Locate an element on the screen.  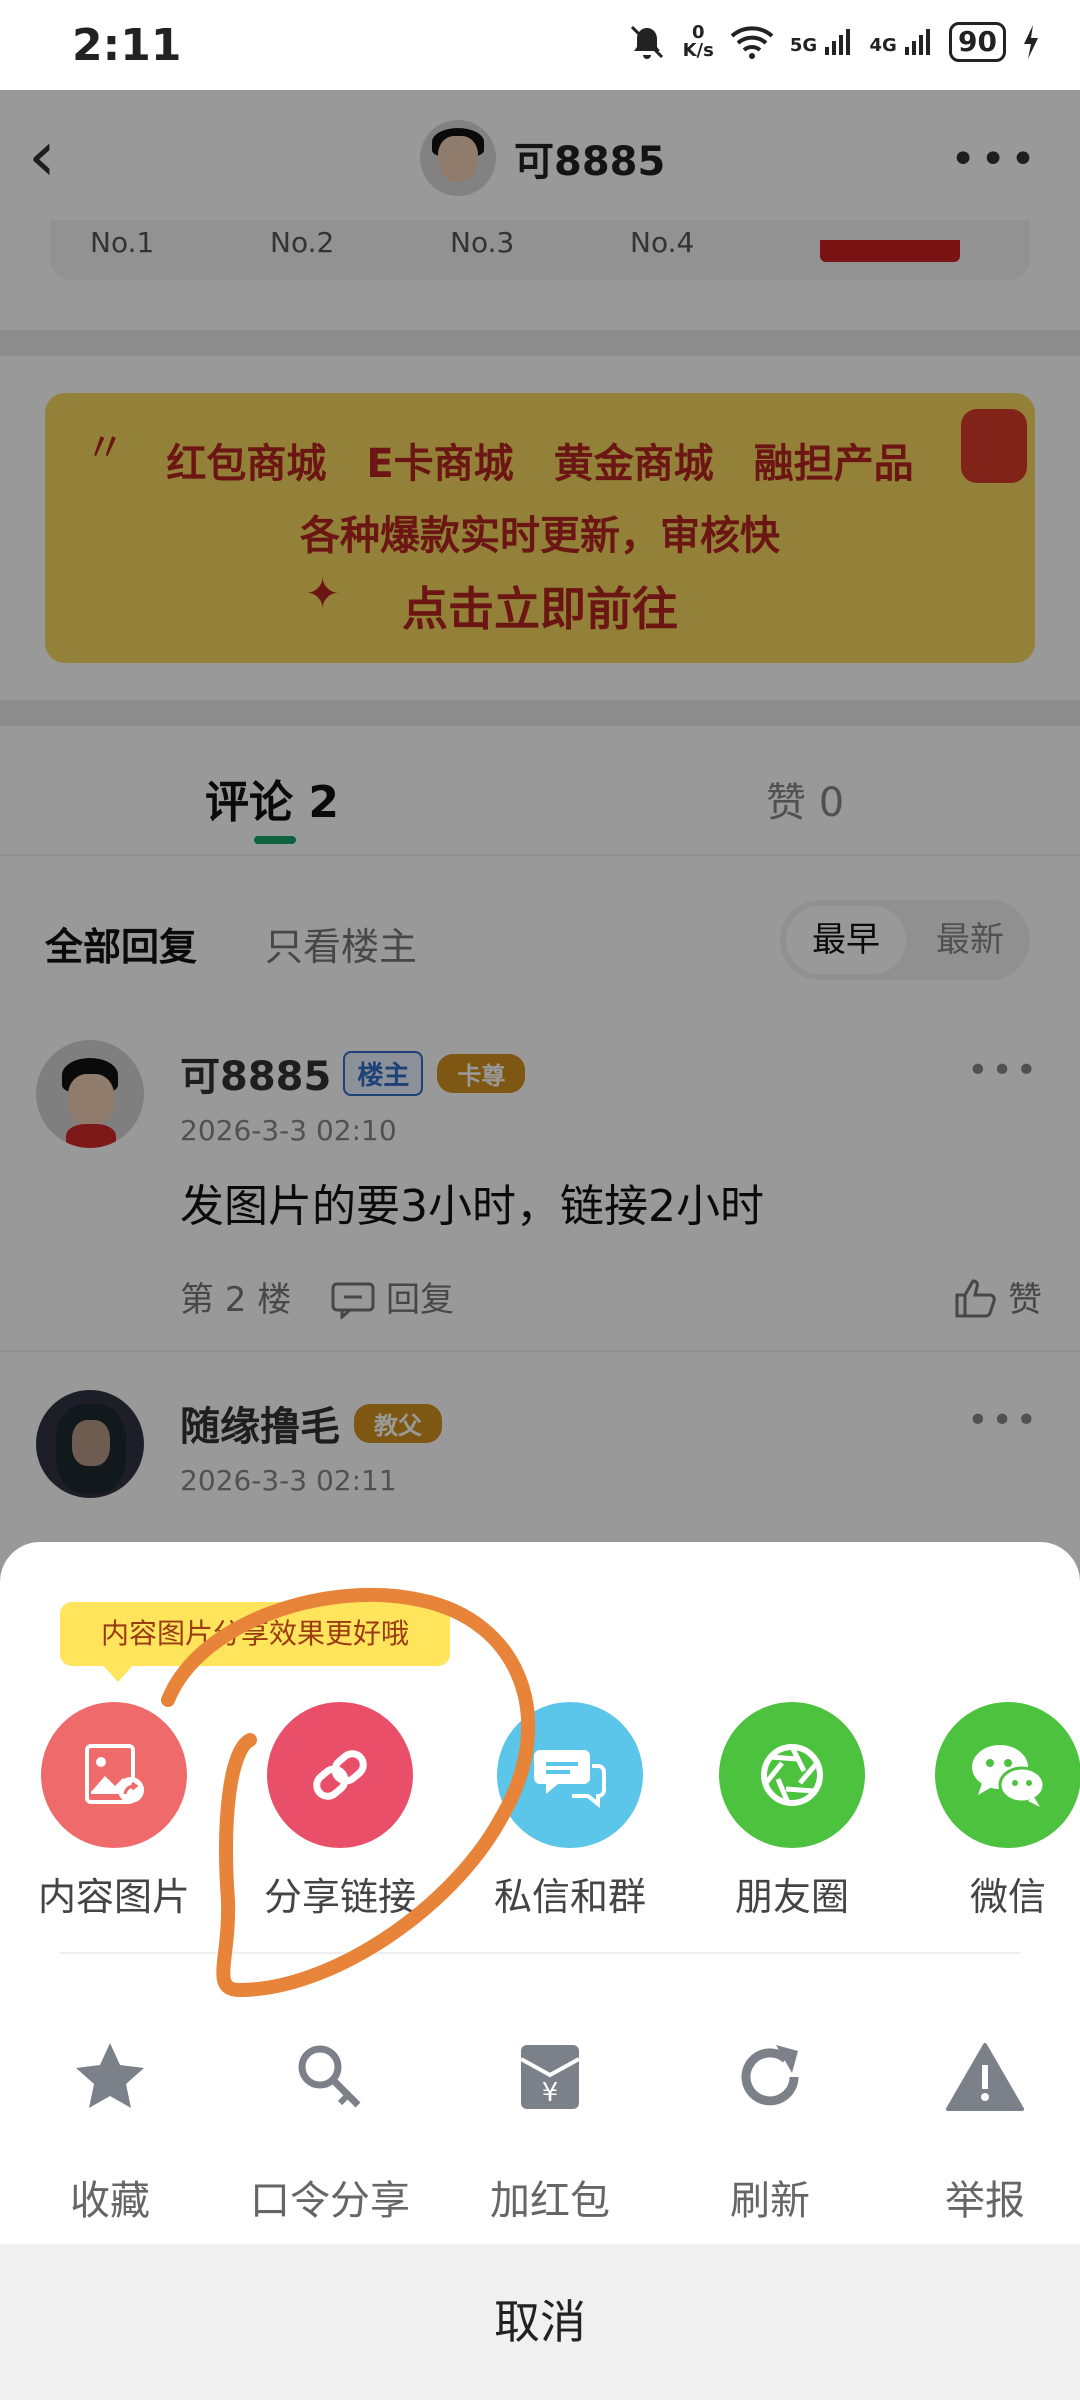
sheet-divider is located at coordinates (540, 1953).